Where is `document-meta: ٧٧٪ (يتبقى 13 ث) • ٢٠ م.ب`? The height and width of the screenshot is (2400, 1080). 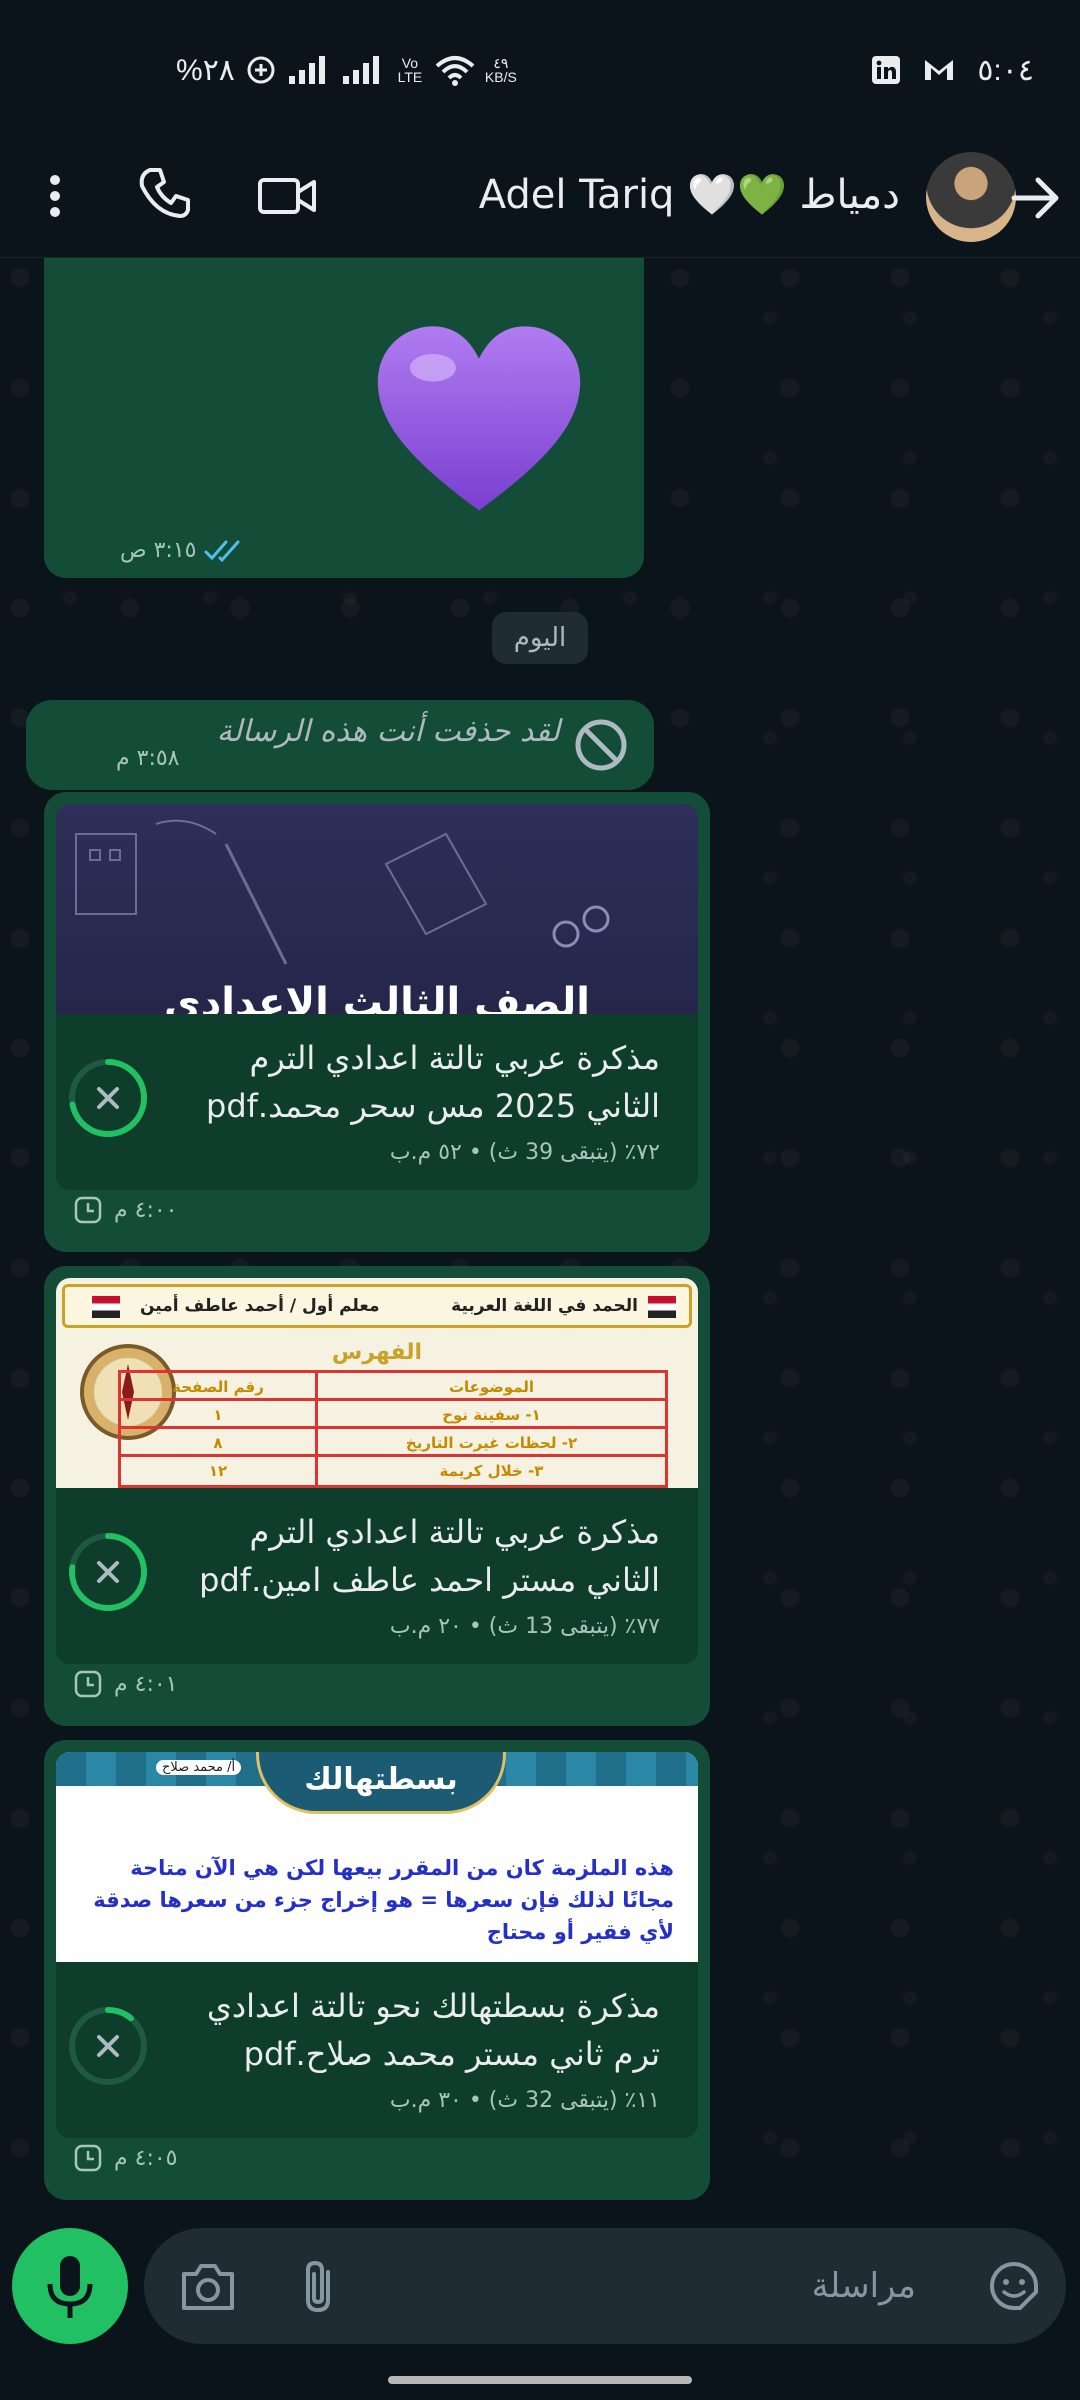
document-meta: ٧٧٪ (يتبقى 13 ث) • ٢٠ م.ب is located at coordinates (524, 1626).